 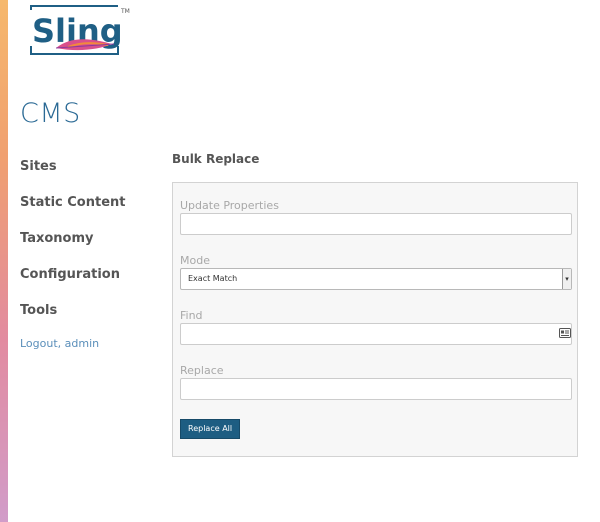 I want to click on sidebar-item-configuration: Configuration, so click(x=72, y=284).